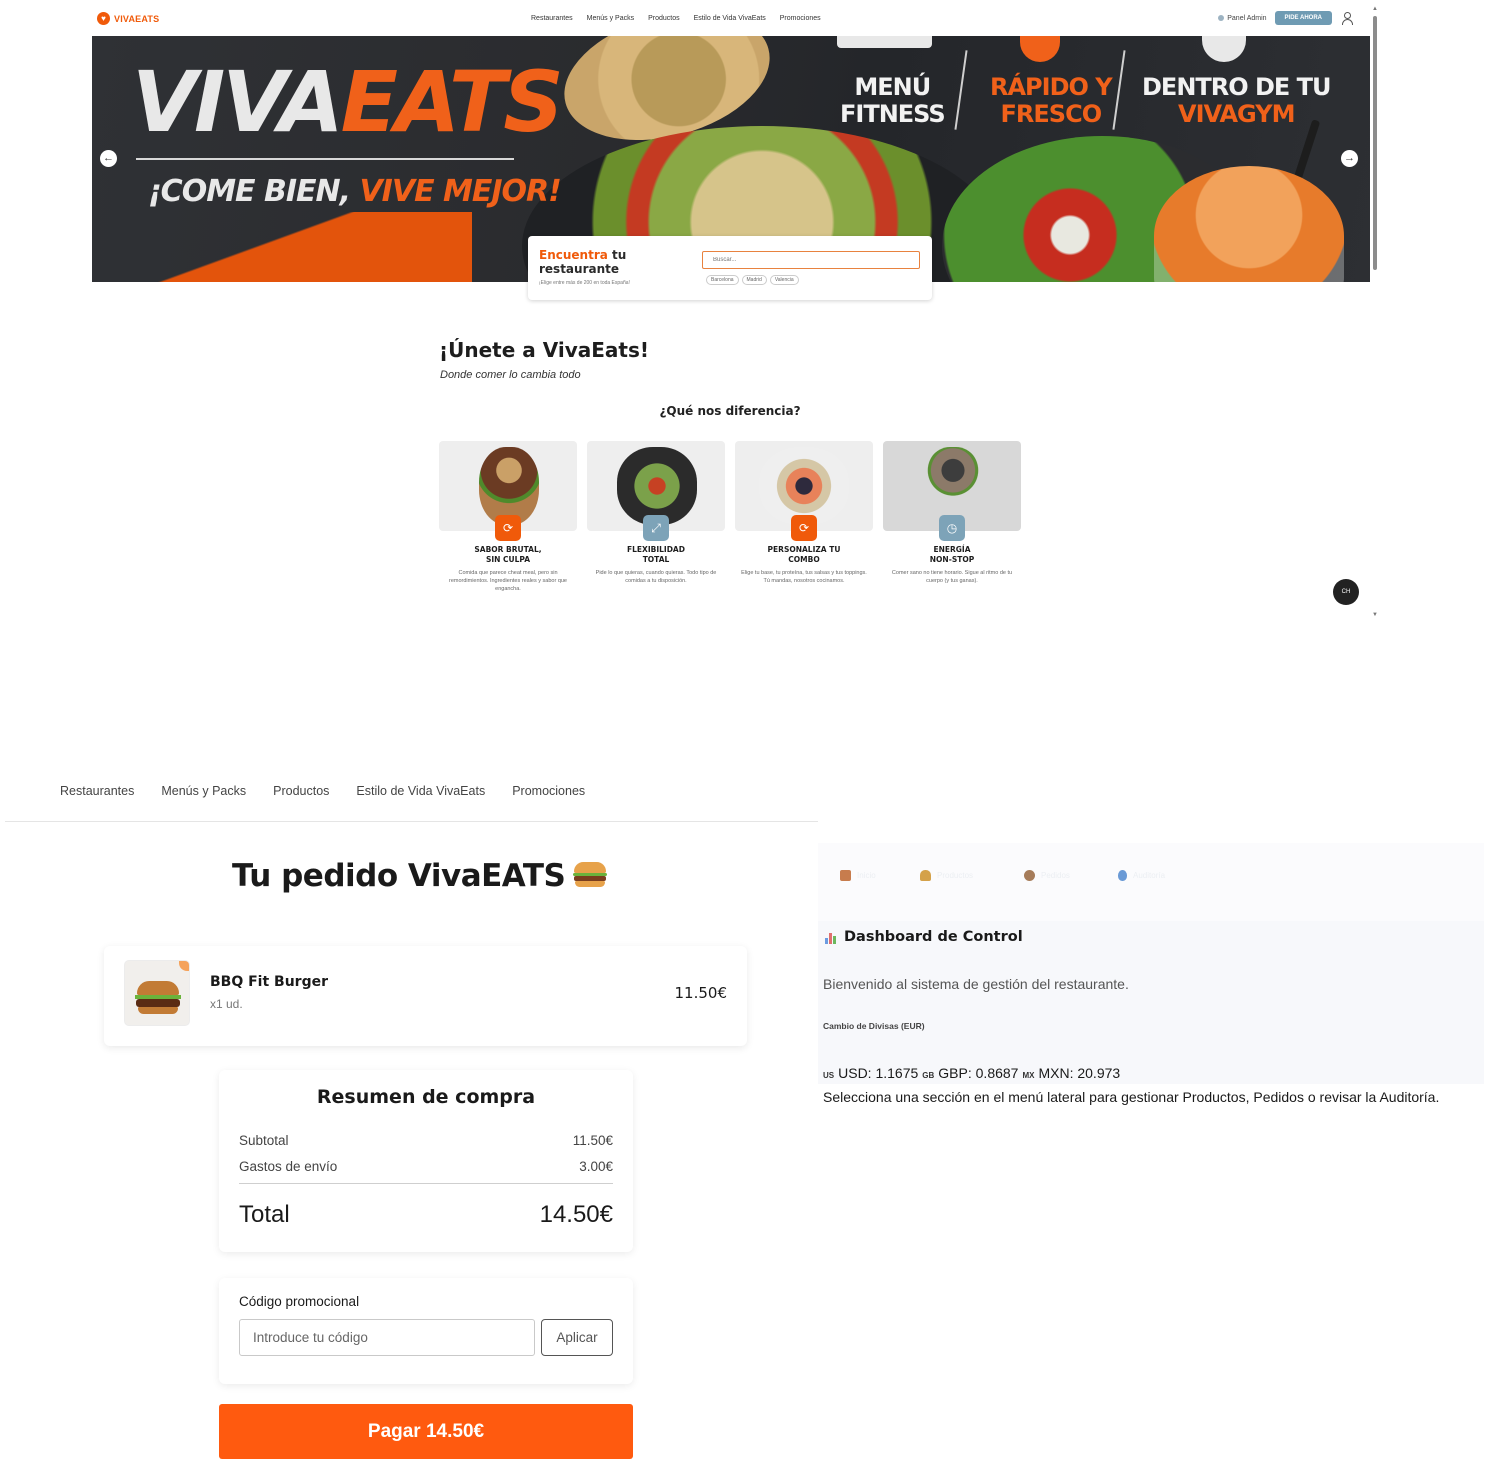 Image resolution: width=1485 pixels, height=1459 pixels. What do you see at coordinates (617, 255) in the screenshot?
I see `finder-title-rest: tu` at bounding box center [617, 255].